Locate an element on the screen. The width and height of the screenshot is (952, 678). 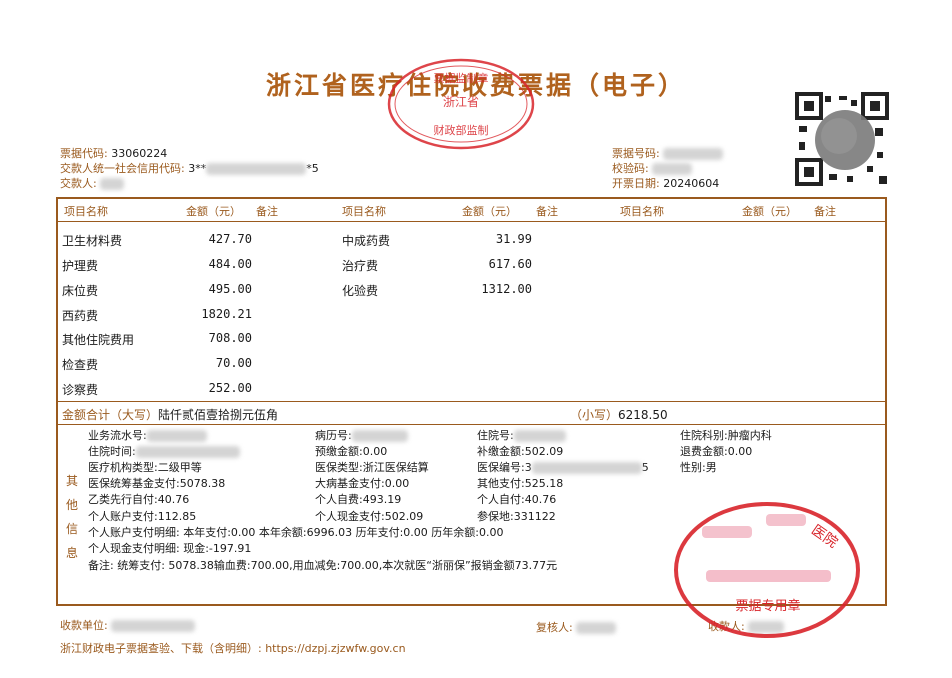
qr-code is located at coordinates (842, 139).